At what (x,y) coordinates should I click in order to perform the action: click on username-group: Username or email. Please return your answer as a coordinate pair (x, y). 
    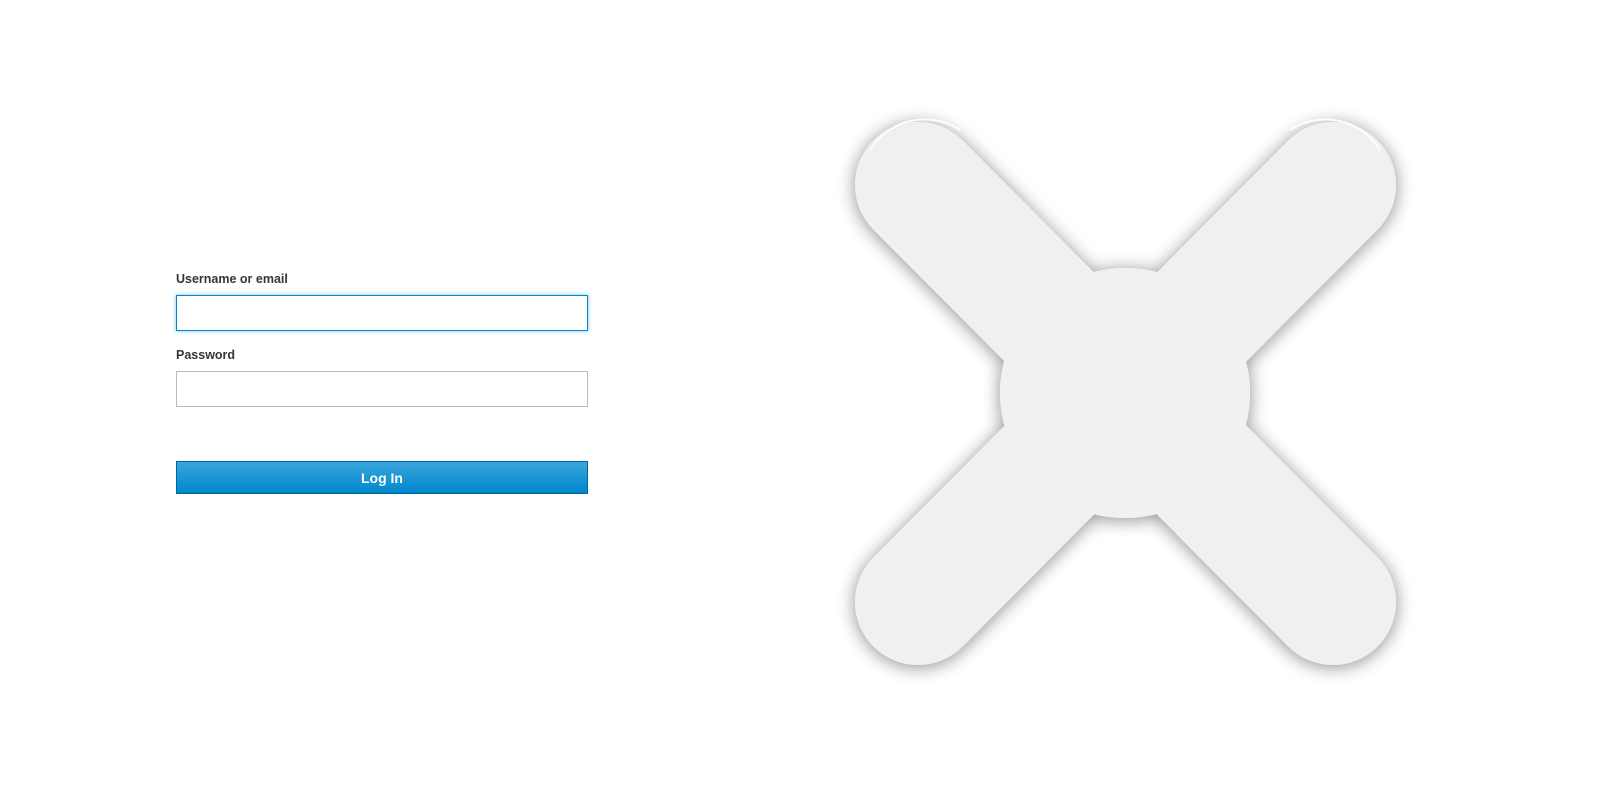
    Looking at the image, I should click on (382, 300).